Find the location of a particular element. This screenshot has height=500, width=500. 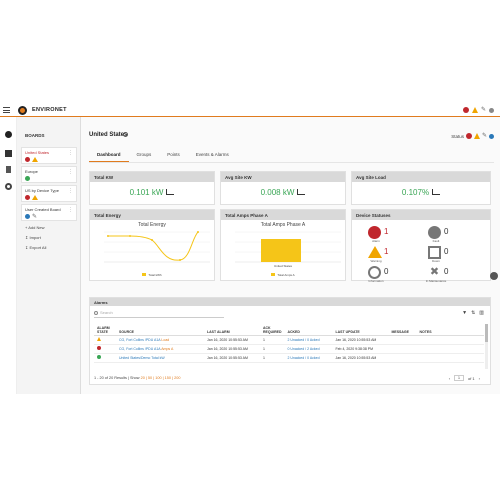

filter-icon: ▼ is located at coordinates (464, 313).